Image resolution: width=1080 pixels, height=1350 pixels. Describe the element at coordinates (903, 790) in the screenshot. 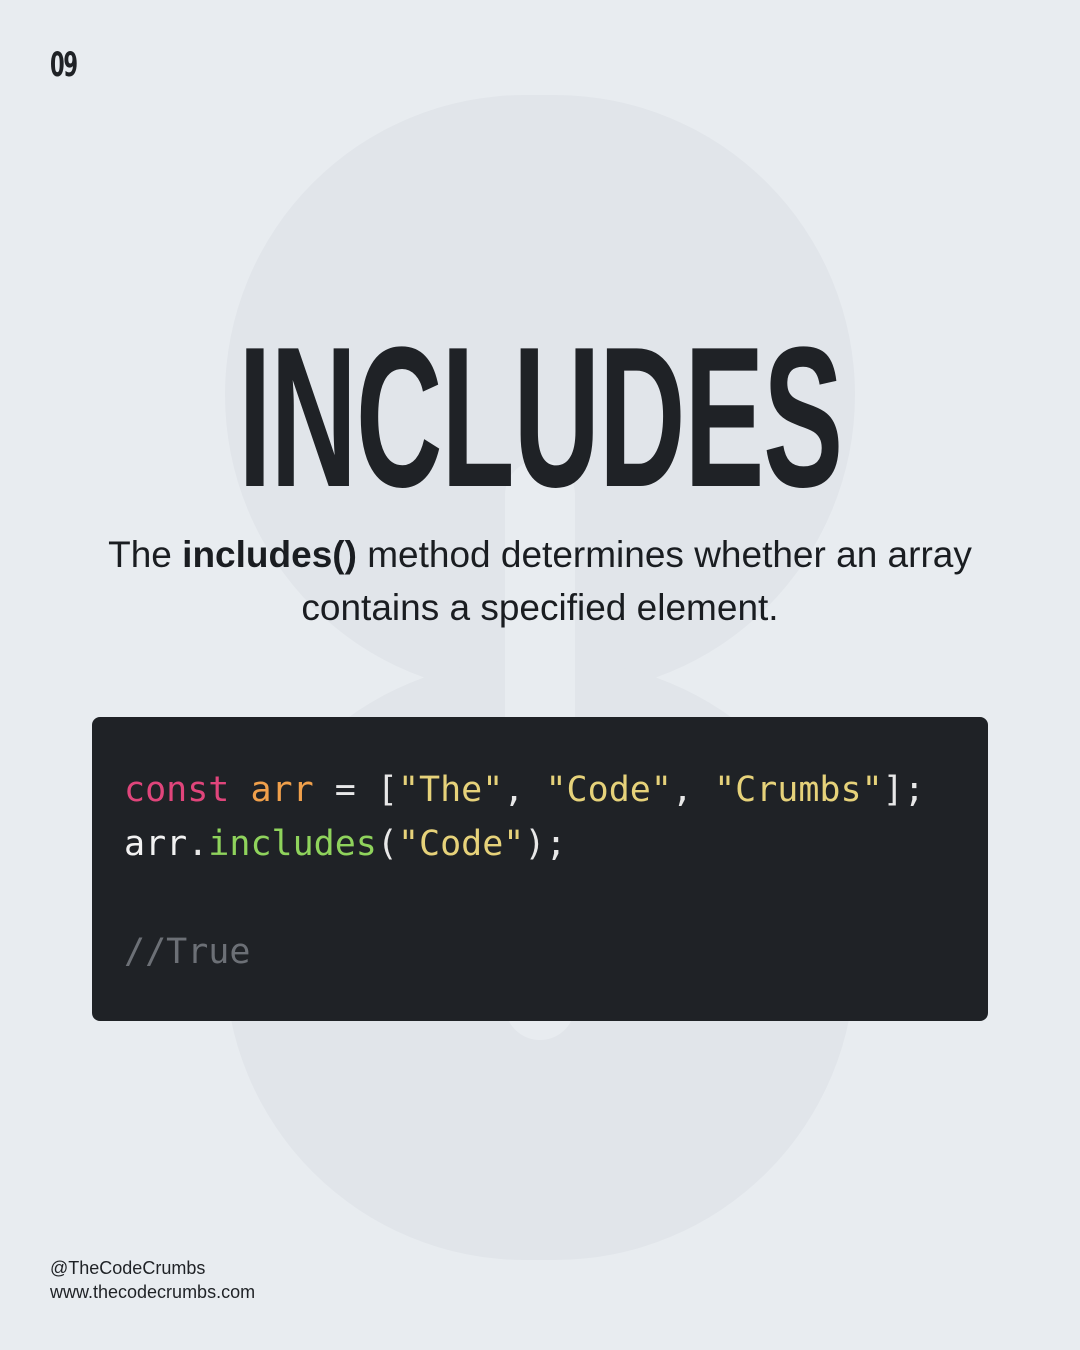

I see `code-bracket-close: ];` at that location.